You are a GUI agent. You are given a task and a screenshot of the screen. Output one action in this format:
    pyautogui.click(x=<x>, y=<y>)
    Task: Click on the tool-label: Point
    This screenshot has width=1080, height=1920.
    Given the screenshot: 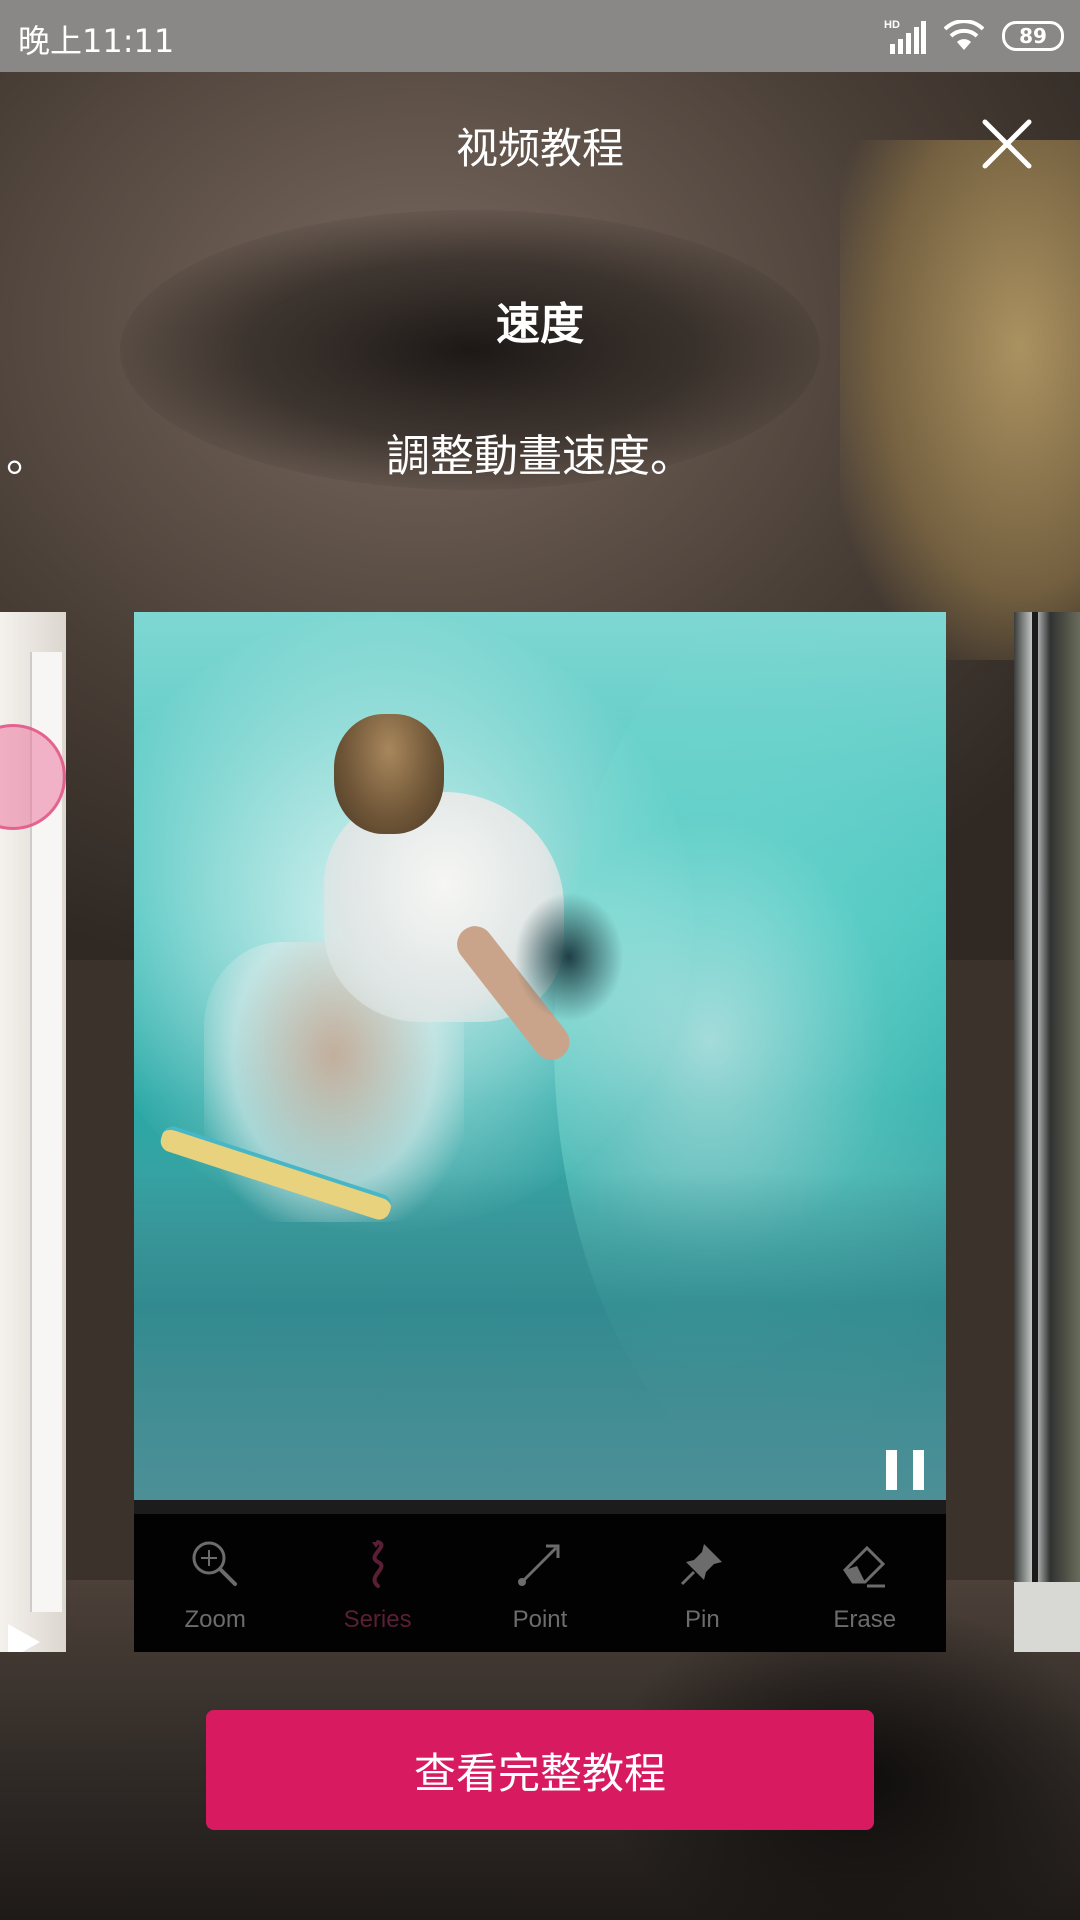 What is the action you would take?
    pyautogui.click(x=540, y=1619)
    